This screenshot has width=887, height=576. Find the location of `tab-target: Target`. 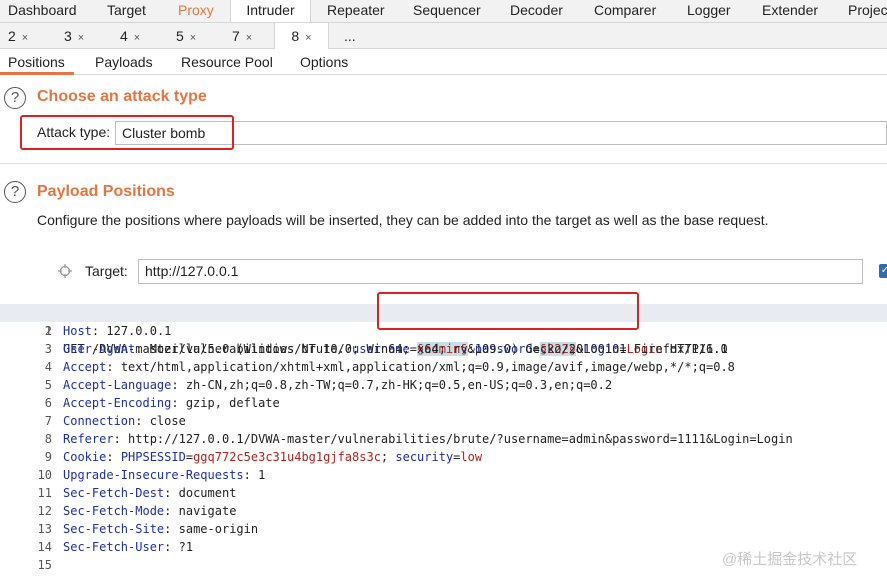

tab-target: Target is located at coordinates (126, 11).